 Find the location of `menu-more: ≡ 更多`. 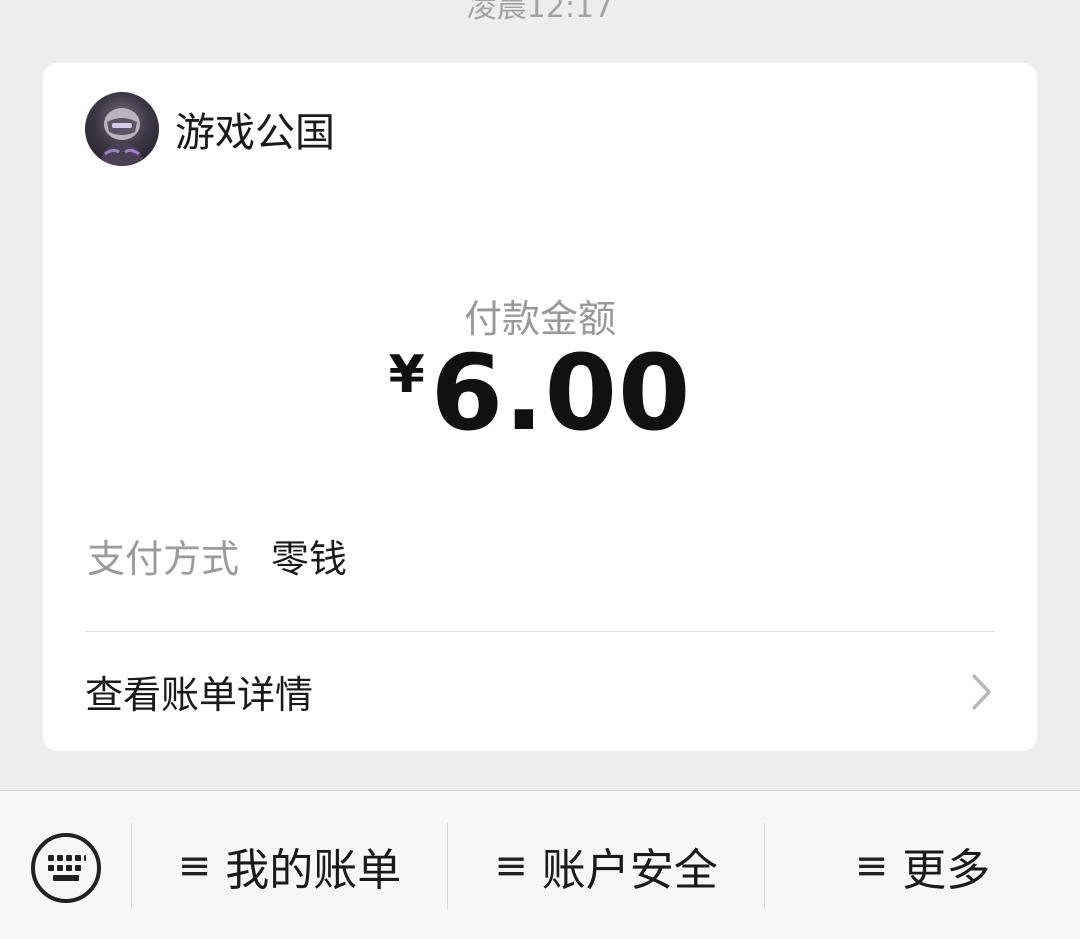

menu-more: ≡ 更多 is located at coordinates (922, 866).